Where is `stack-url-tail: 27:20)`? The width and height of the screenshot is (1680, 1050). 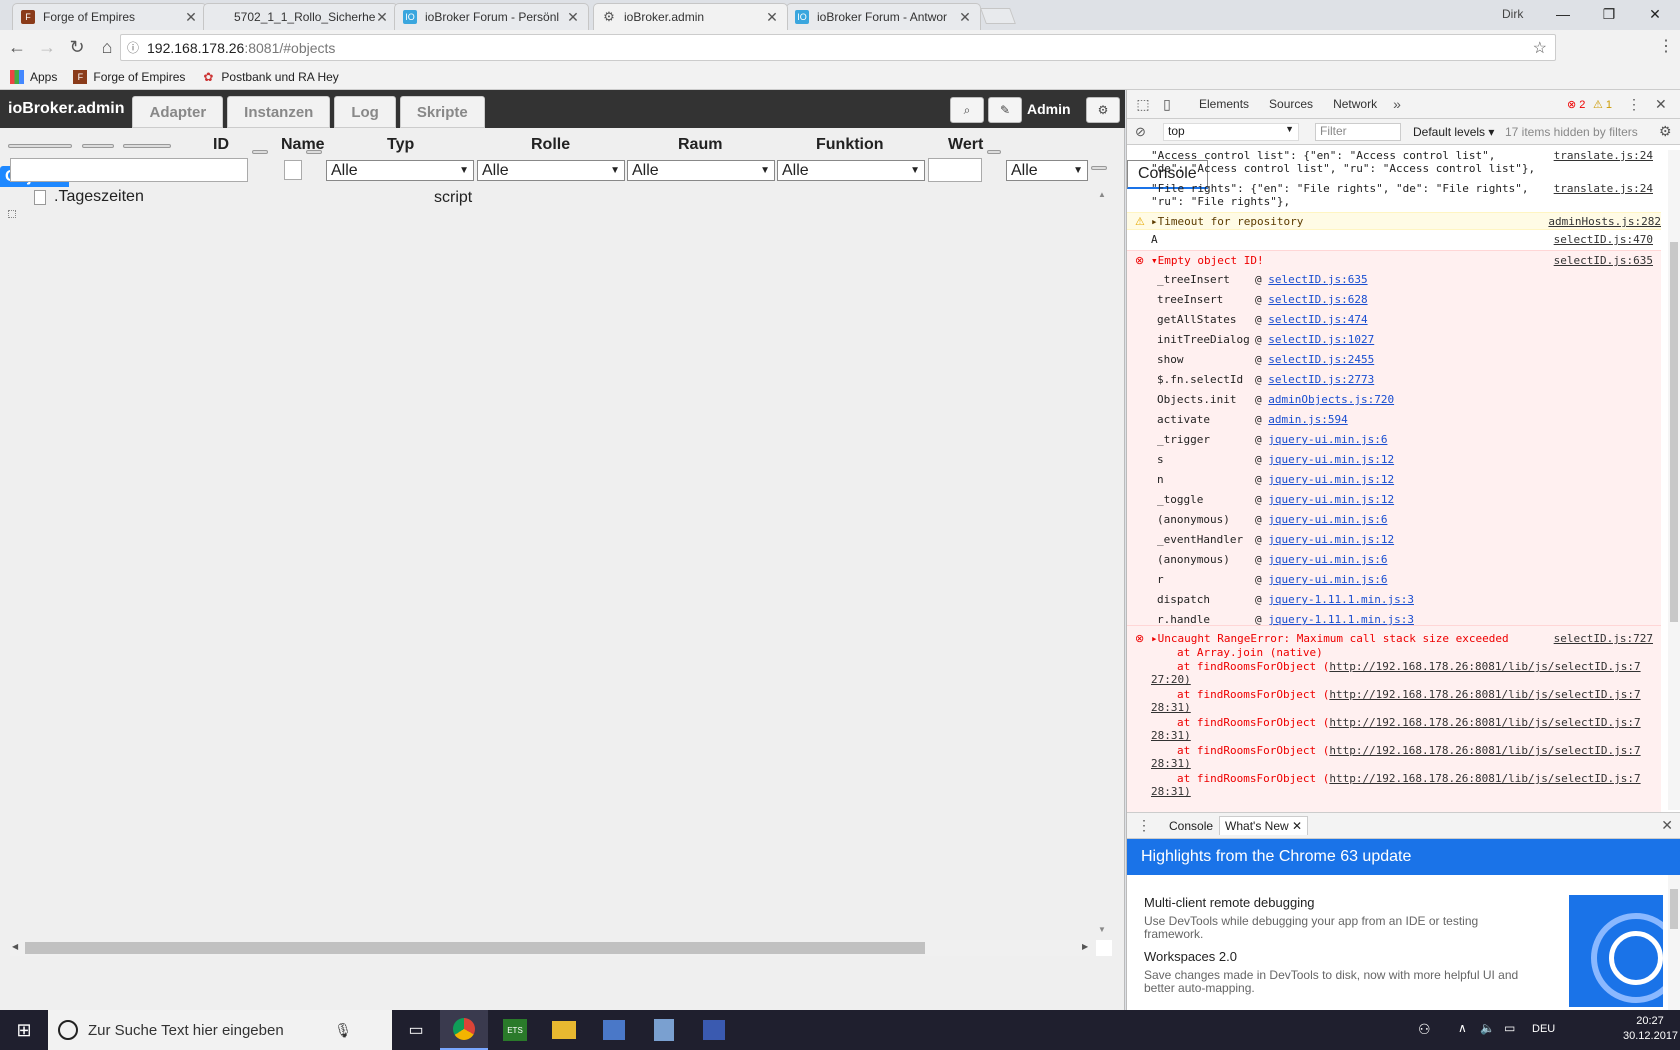
stack-url-tail: 27:20) is located at coordinates (1171, 679).